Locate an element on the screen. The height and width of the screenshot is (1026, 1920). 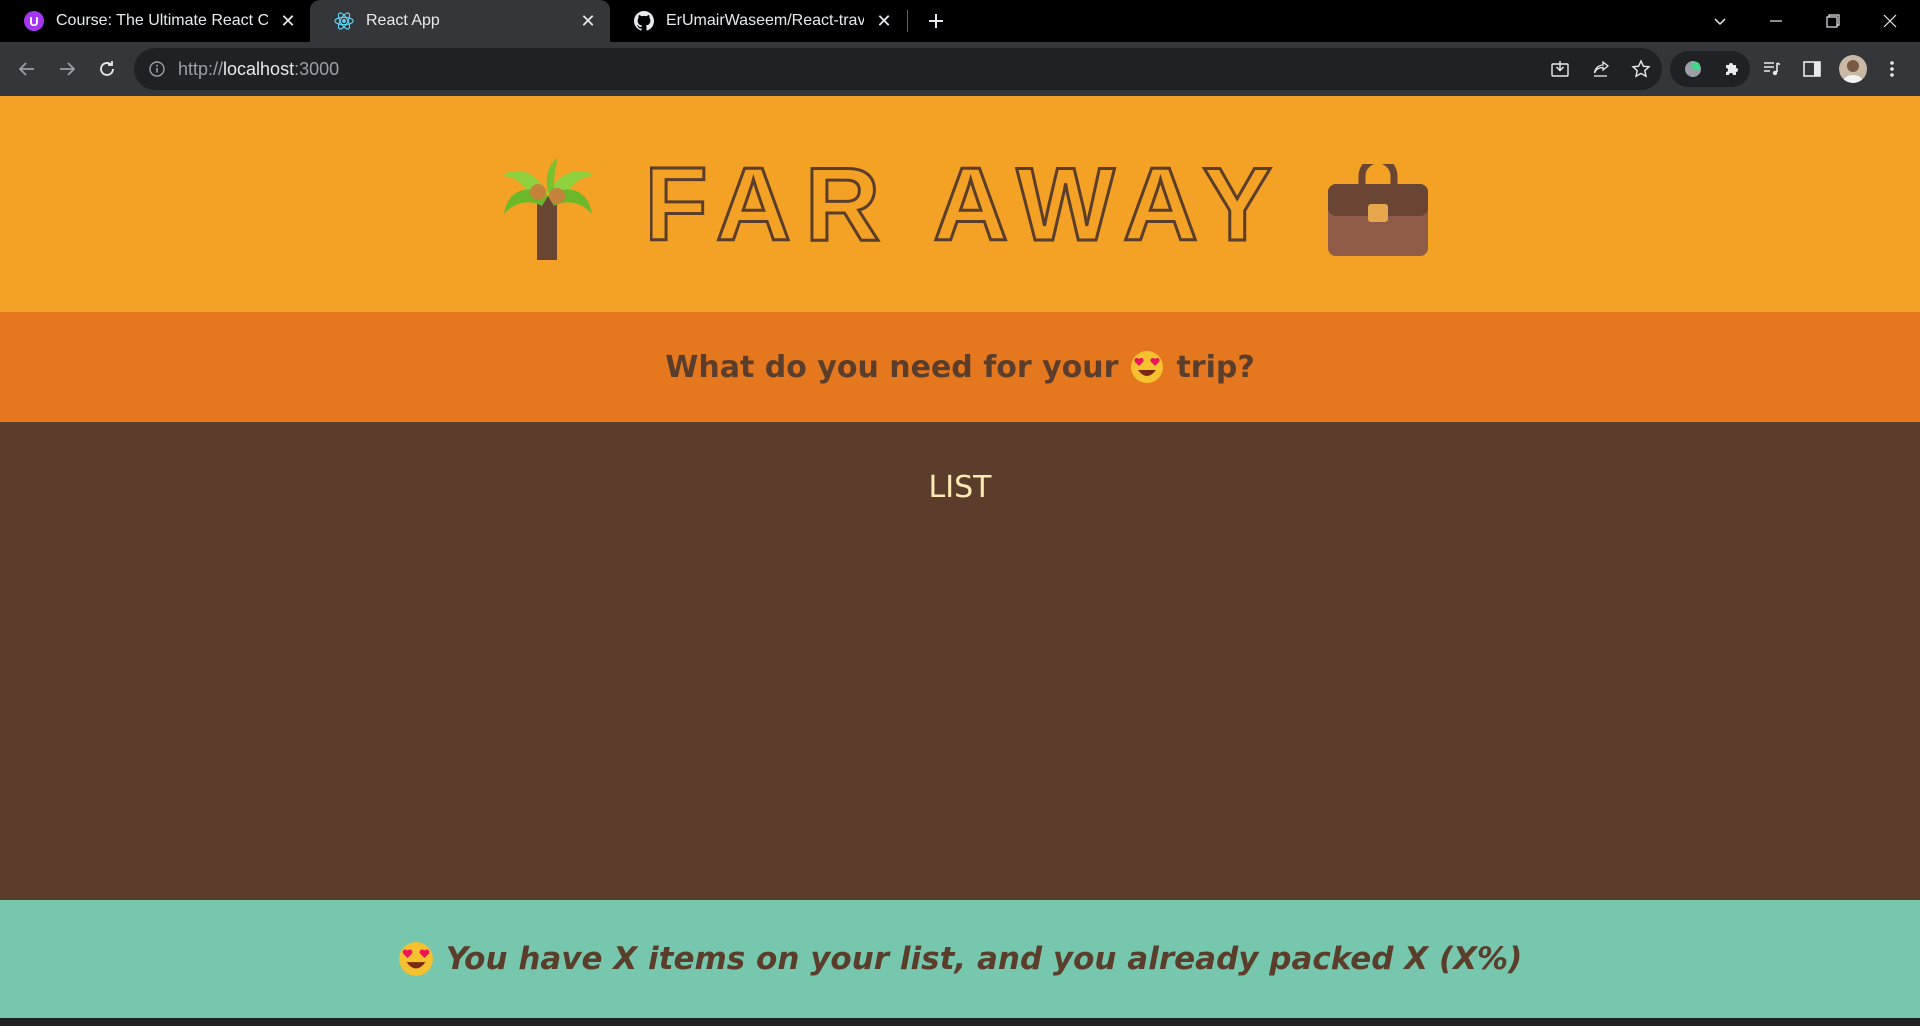
install-app-button is located at coordinates (1560, 69).